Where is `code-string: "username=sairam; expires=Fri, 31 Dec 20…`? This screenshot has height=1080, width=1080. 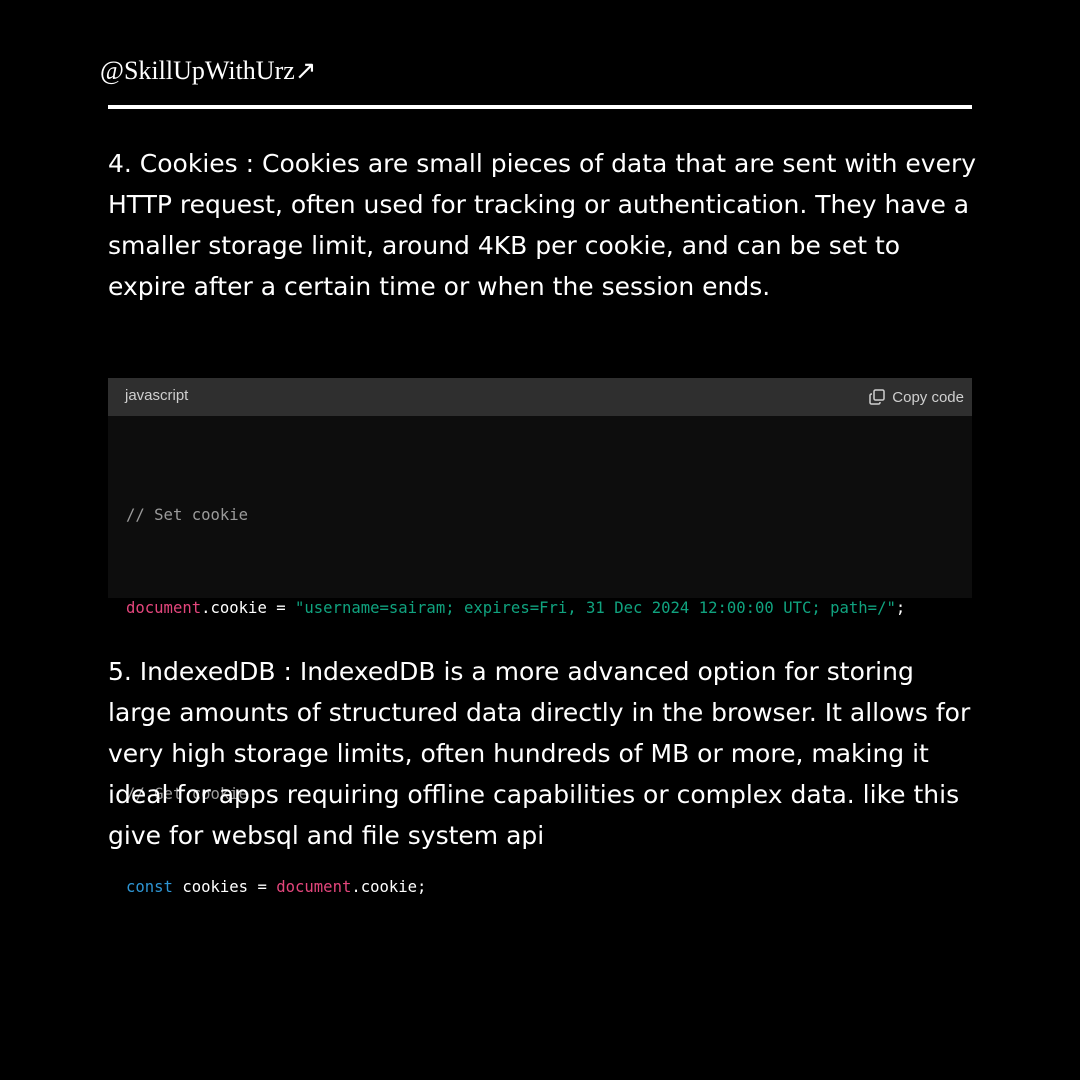 code-string: "username=sairam; expires=Fri, 31 Dec 20… is located at coordinates (595, 608).